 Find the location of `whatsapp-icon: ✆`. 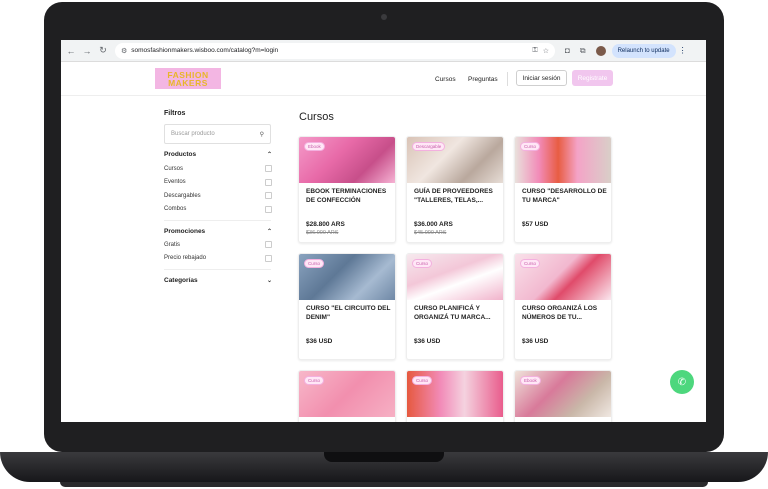

whatsapp-icon: ✆ is located at coordinates (682, 382).